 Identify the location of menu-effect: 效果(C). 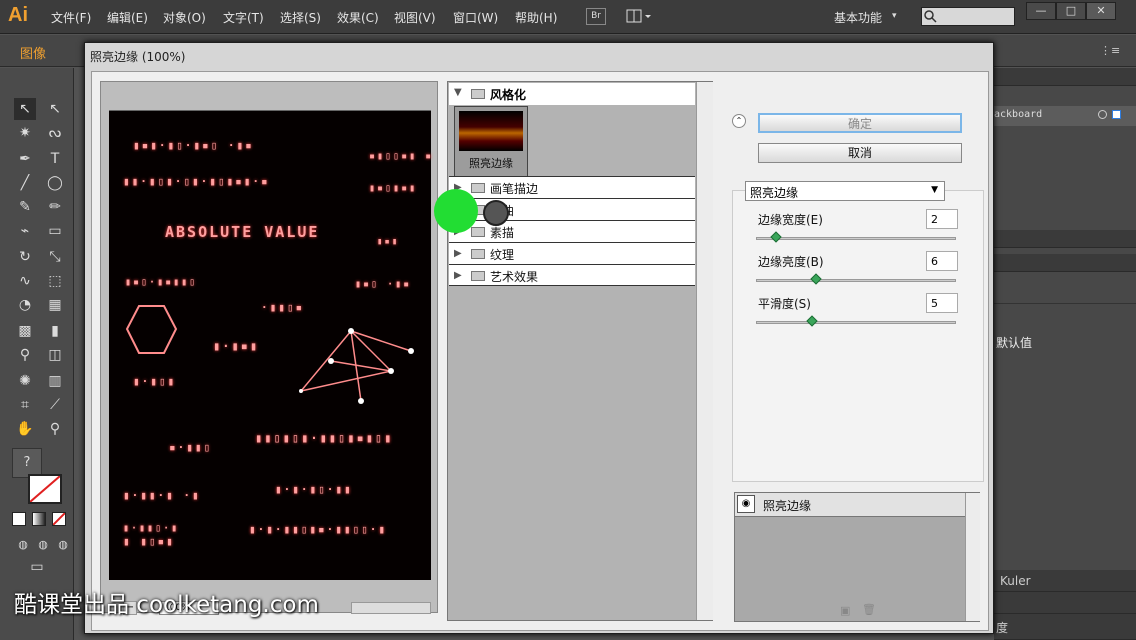
(358, 17).